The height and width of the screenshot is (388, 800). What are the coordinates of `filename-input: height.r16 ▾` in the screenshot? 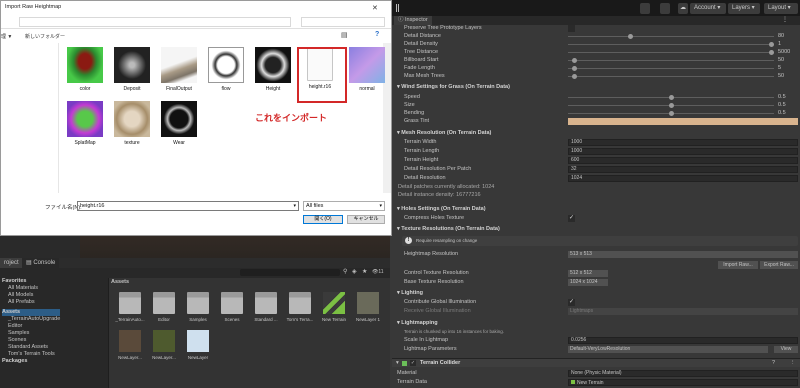 It's located at (188, 206).